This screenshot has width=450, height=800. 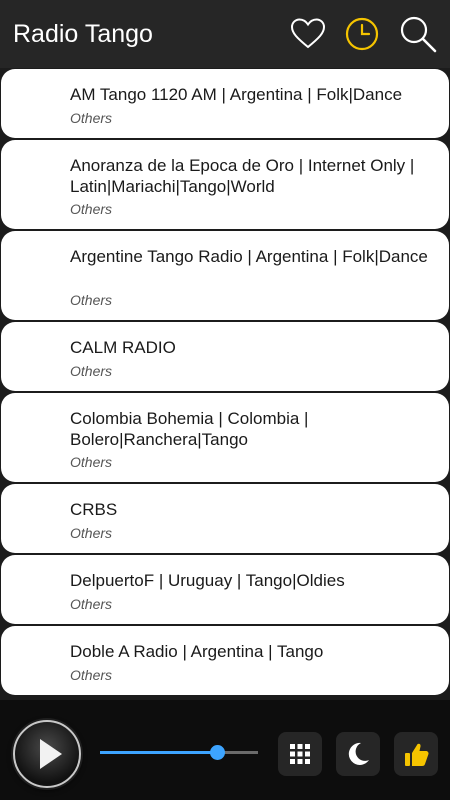 What do you see at coordinates (51, 754) in the screenshot?
I see `play-icon` at bounding box center [51, 754].